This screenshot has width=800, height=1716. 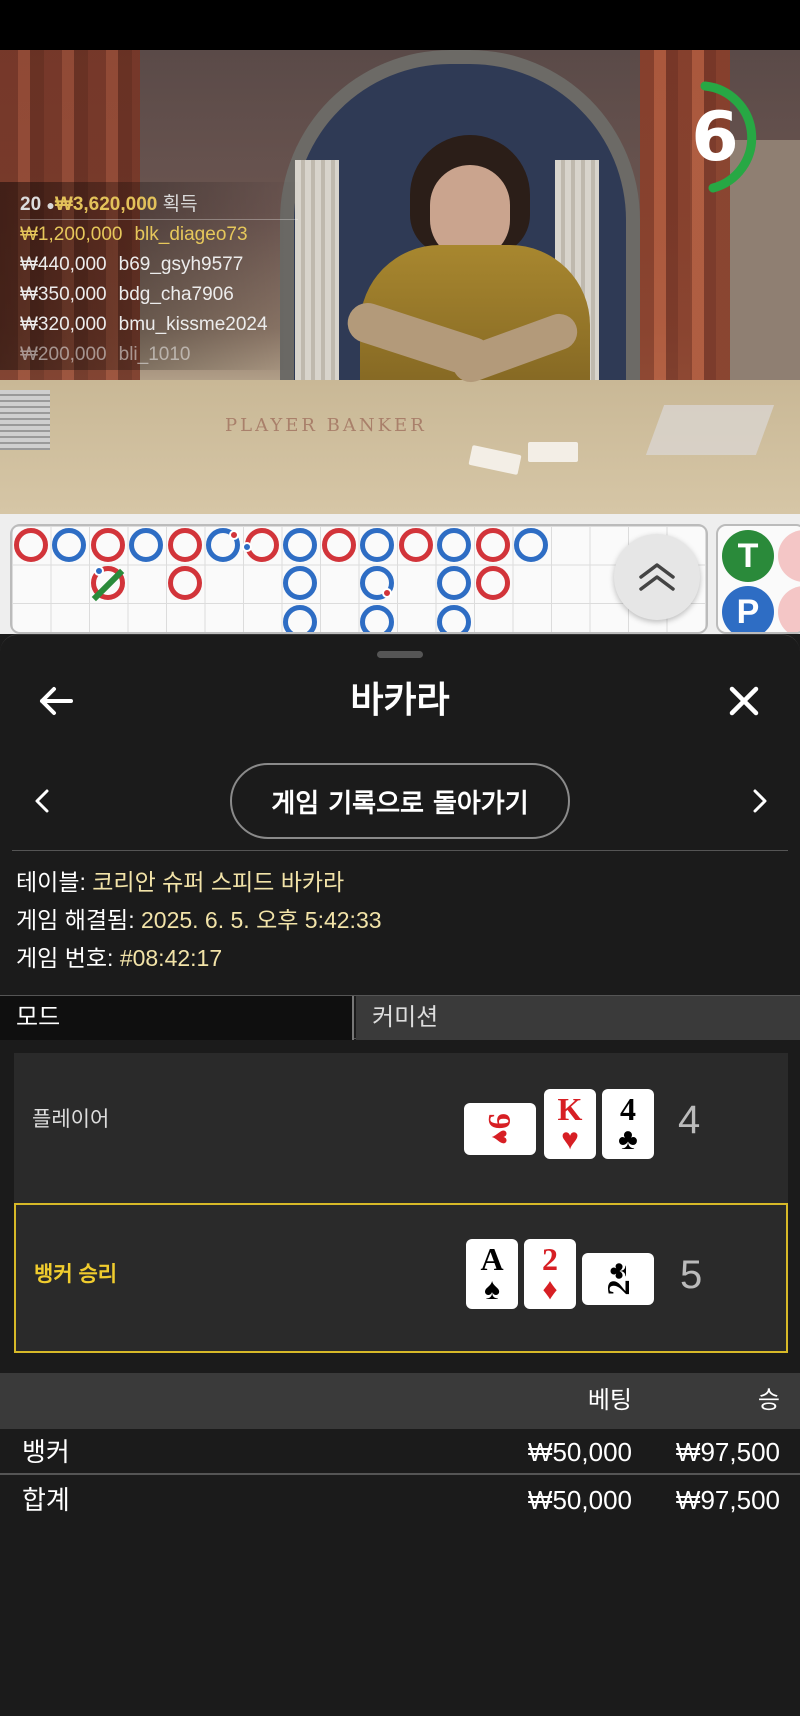 What do you see at coordinates (748, 609) in the screenshot?
I see `player-badge: P` at bounding box center [748, 609].